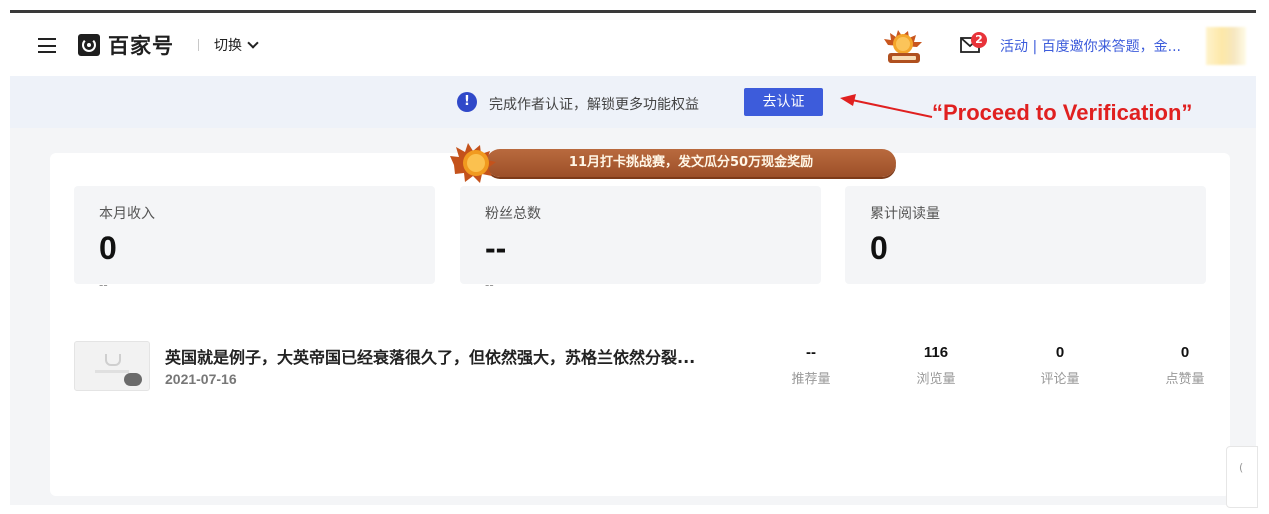 Image resolution: width=1269 pixels, height=514 pixels. I want to click on article-date: 2021-07-16, so click(201, 379).